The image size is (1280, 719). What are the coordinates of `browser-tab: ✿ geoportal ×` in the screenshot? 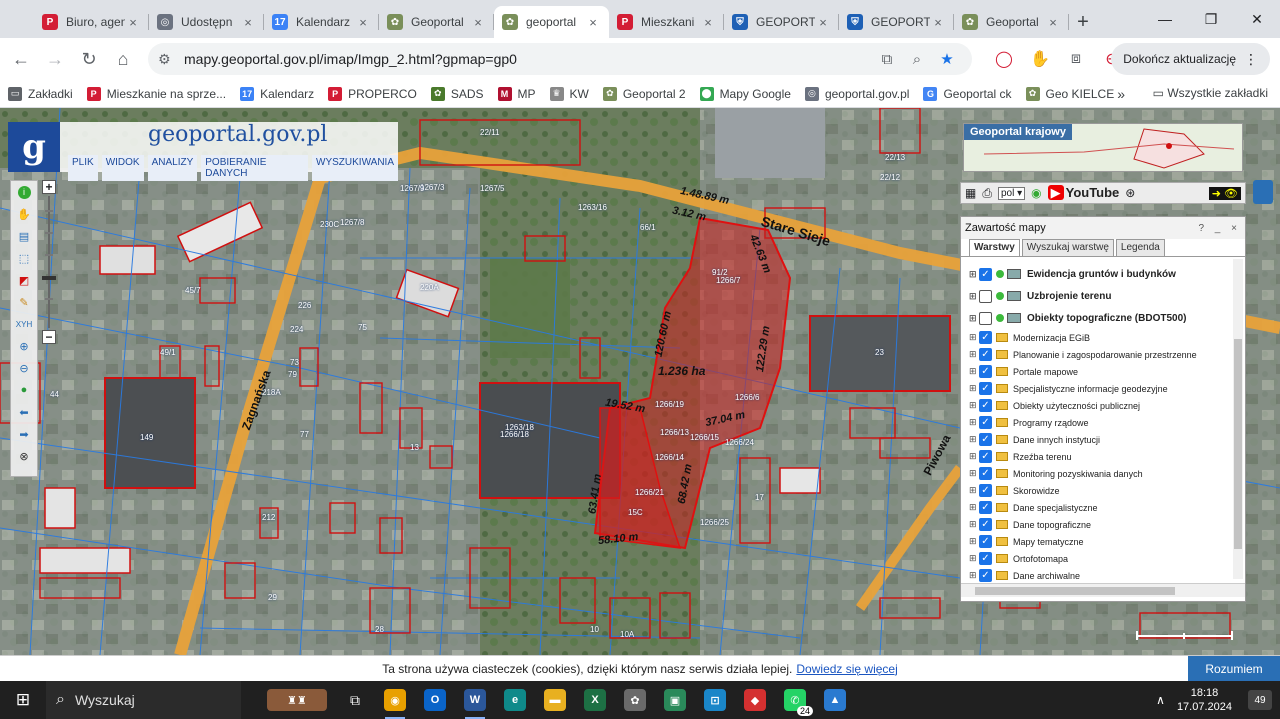 It's located at (551, 22).